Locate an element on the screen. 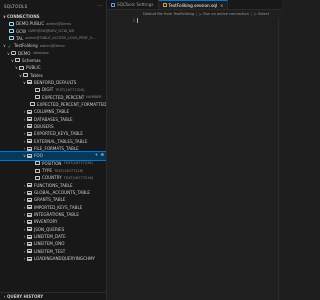 The width and height of the screenshot is (320, 300). tab-session-sql: TestFoliking.session.sql × is located at coordinates (193, 4).